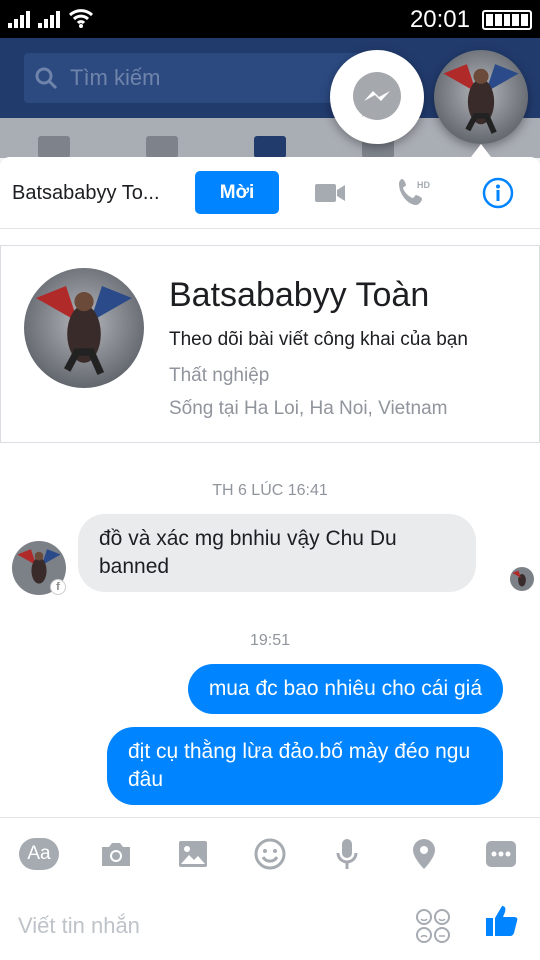  I want to click on camera-button, so click(116, 854).